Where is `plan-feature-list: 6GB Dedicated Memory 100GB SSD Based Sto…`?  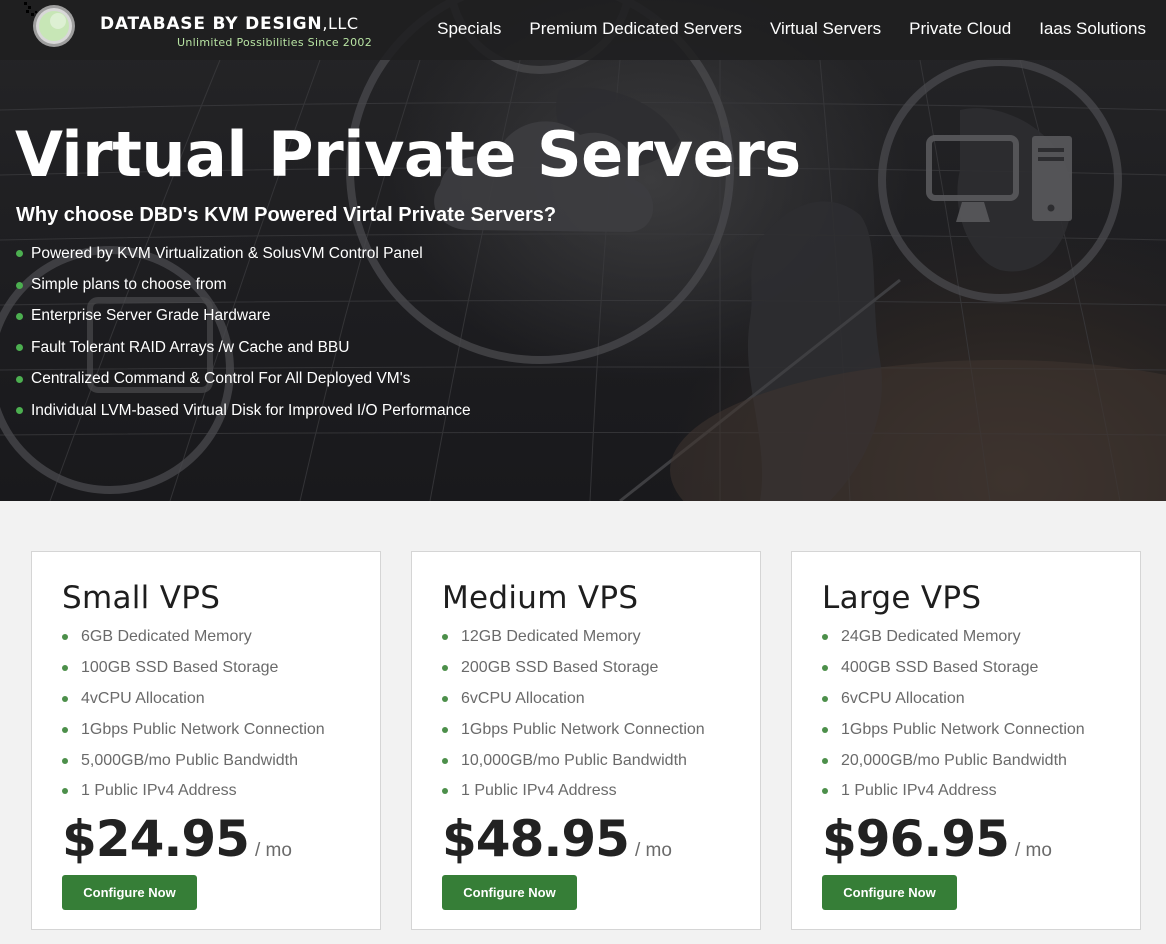 plan-feature-list: 6GB Dedicated Memory 100GB SSD Based Sto… is located at coordinates (193, 714).